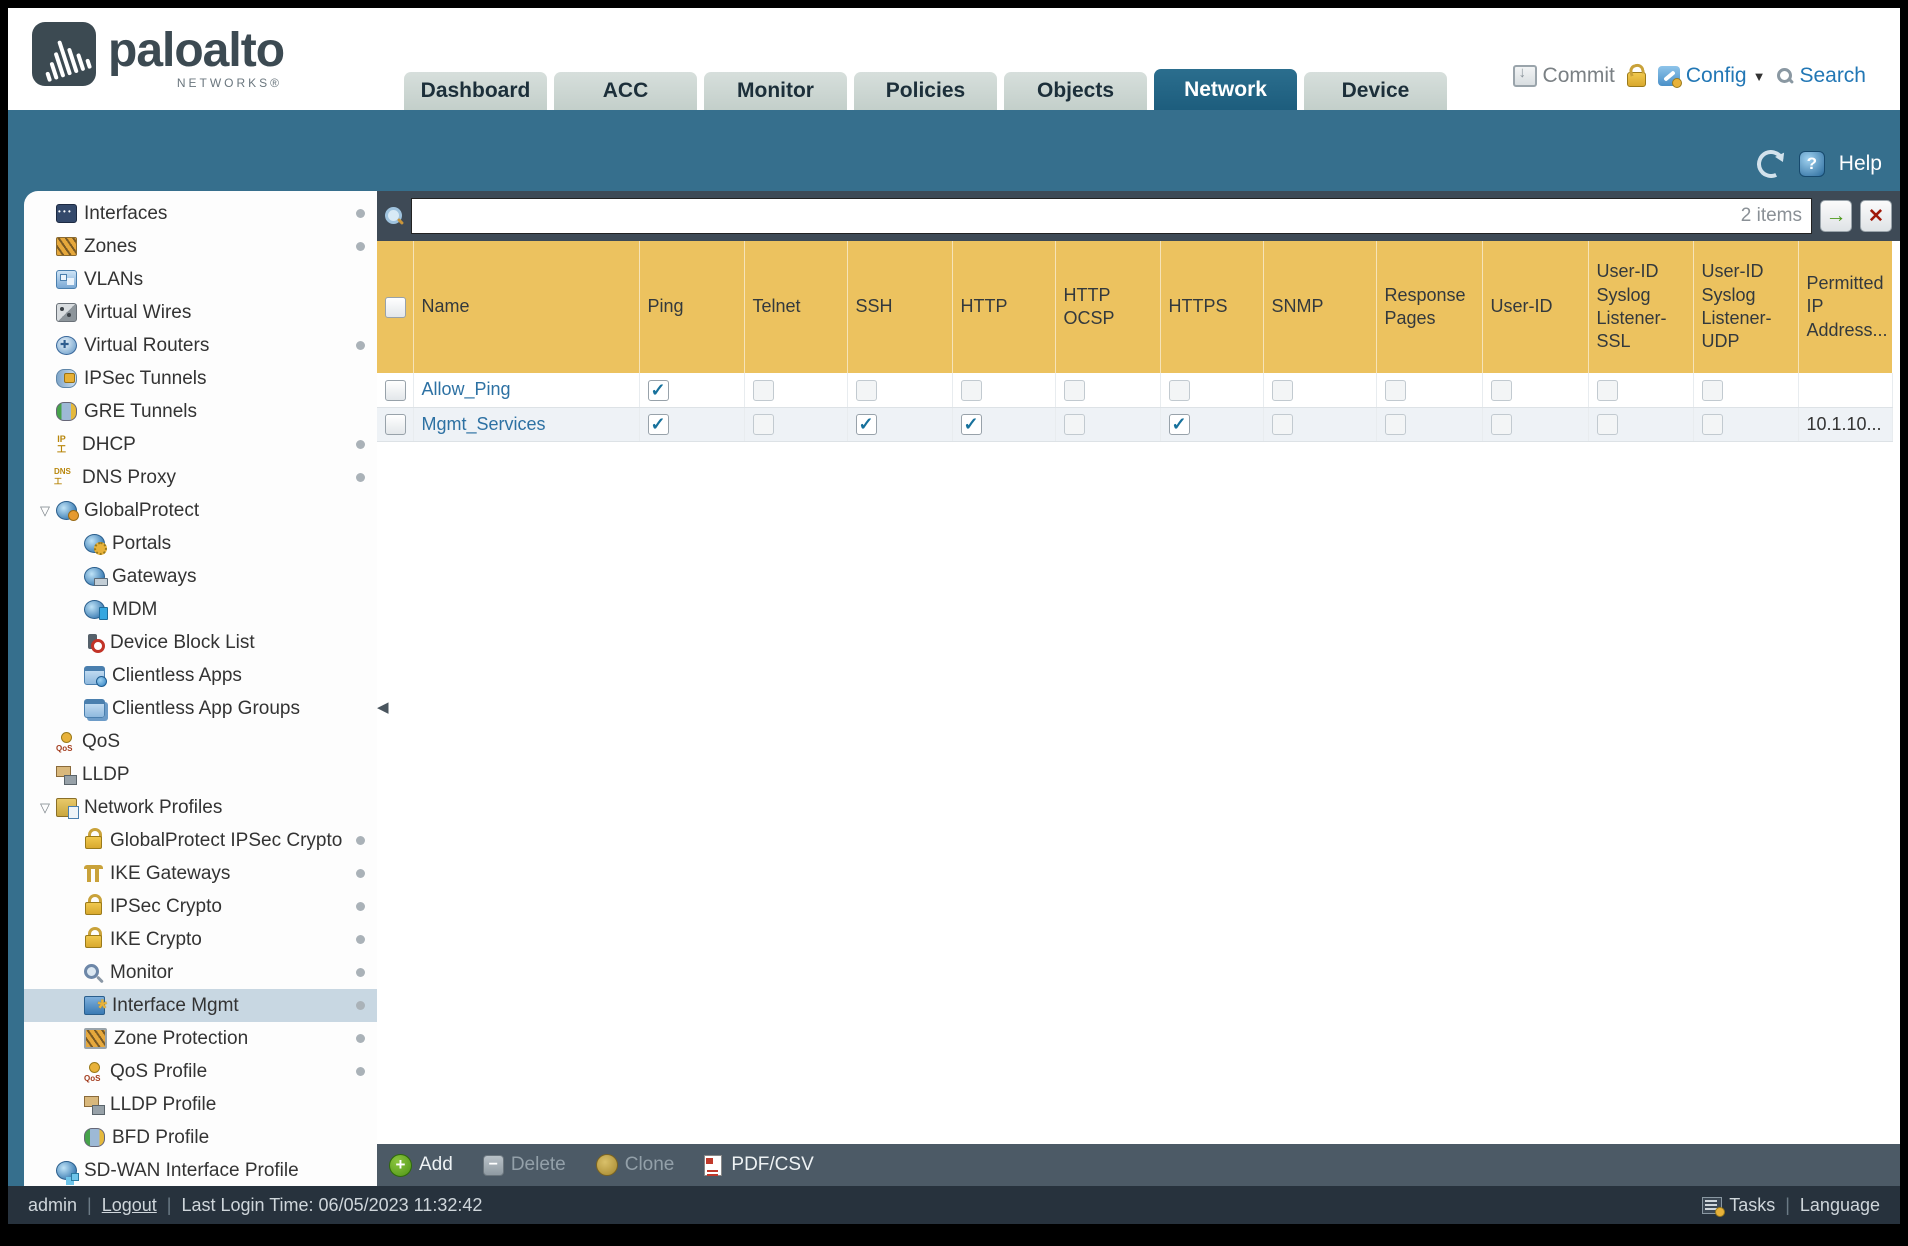 The width and height of the screenshot is (1908, 1246). Describe the element at coordinates (1836, 216) in the screenshot. I see `apply-filter-button: →` at that location.